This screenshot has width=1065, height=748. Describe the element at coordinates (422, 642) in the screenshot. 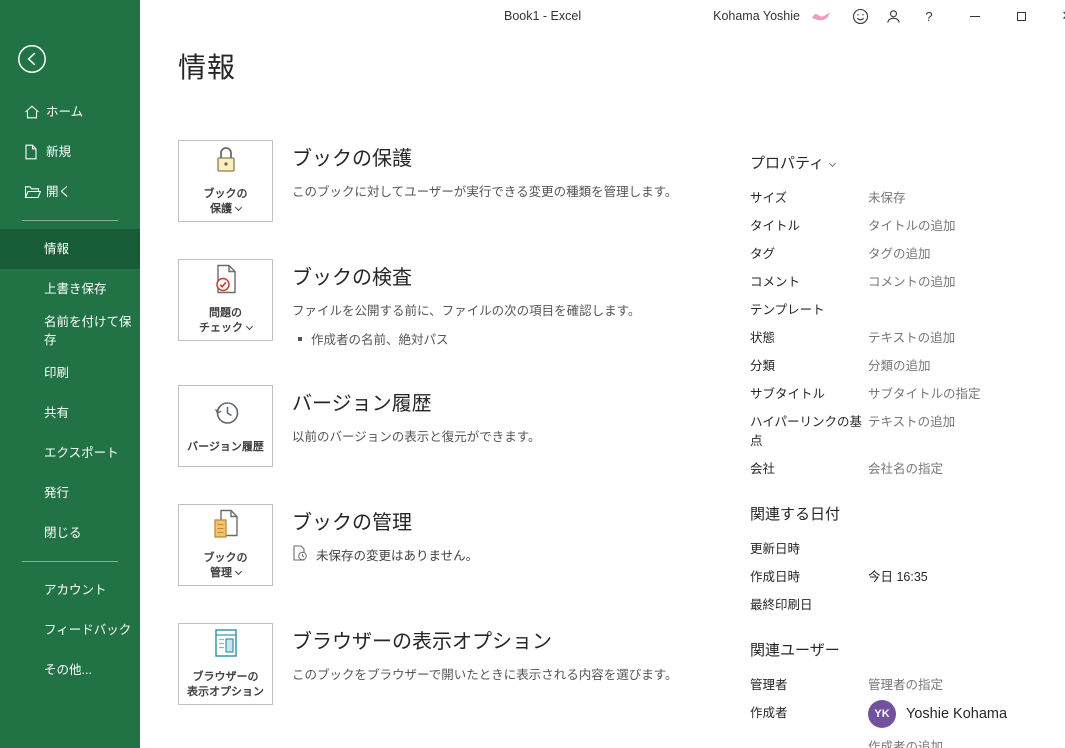

I see `section-title: ブラウザーの表示オプション` at that location.